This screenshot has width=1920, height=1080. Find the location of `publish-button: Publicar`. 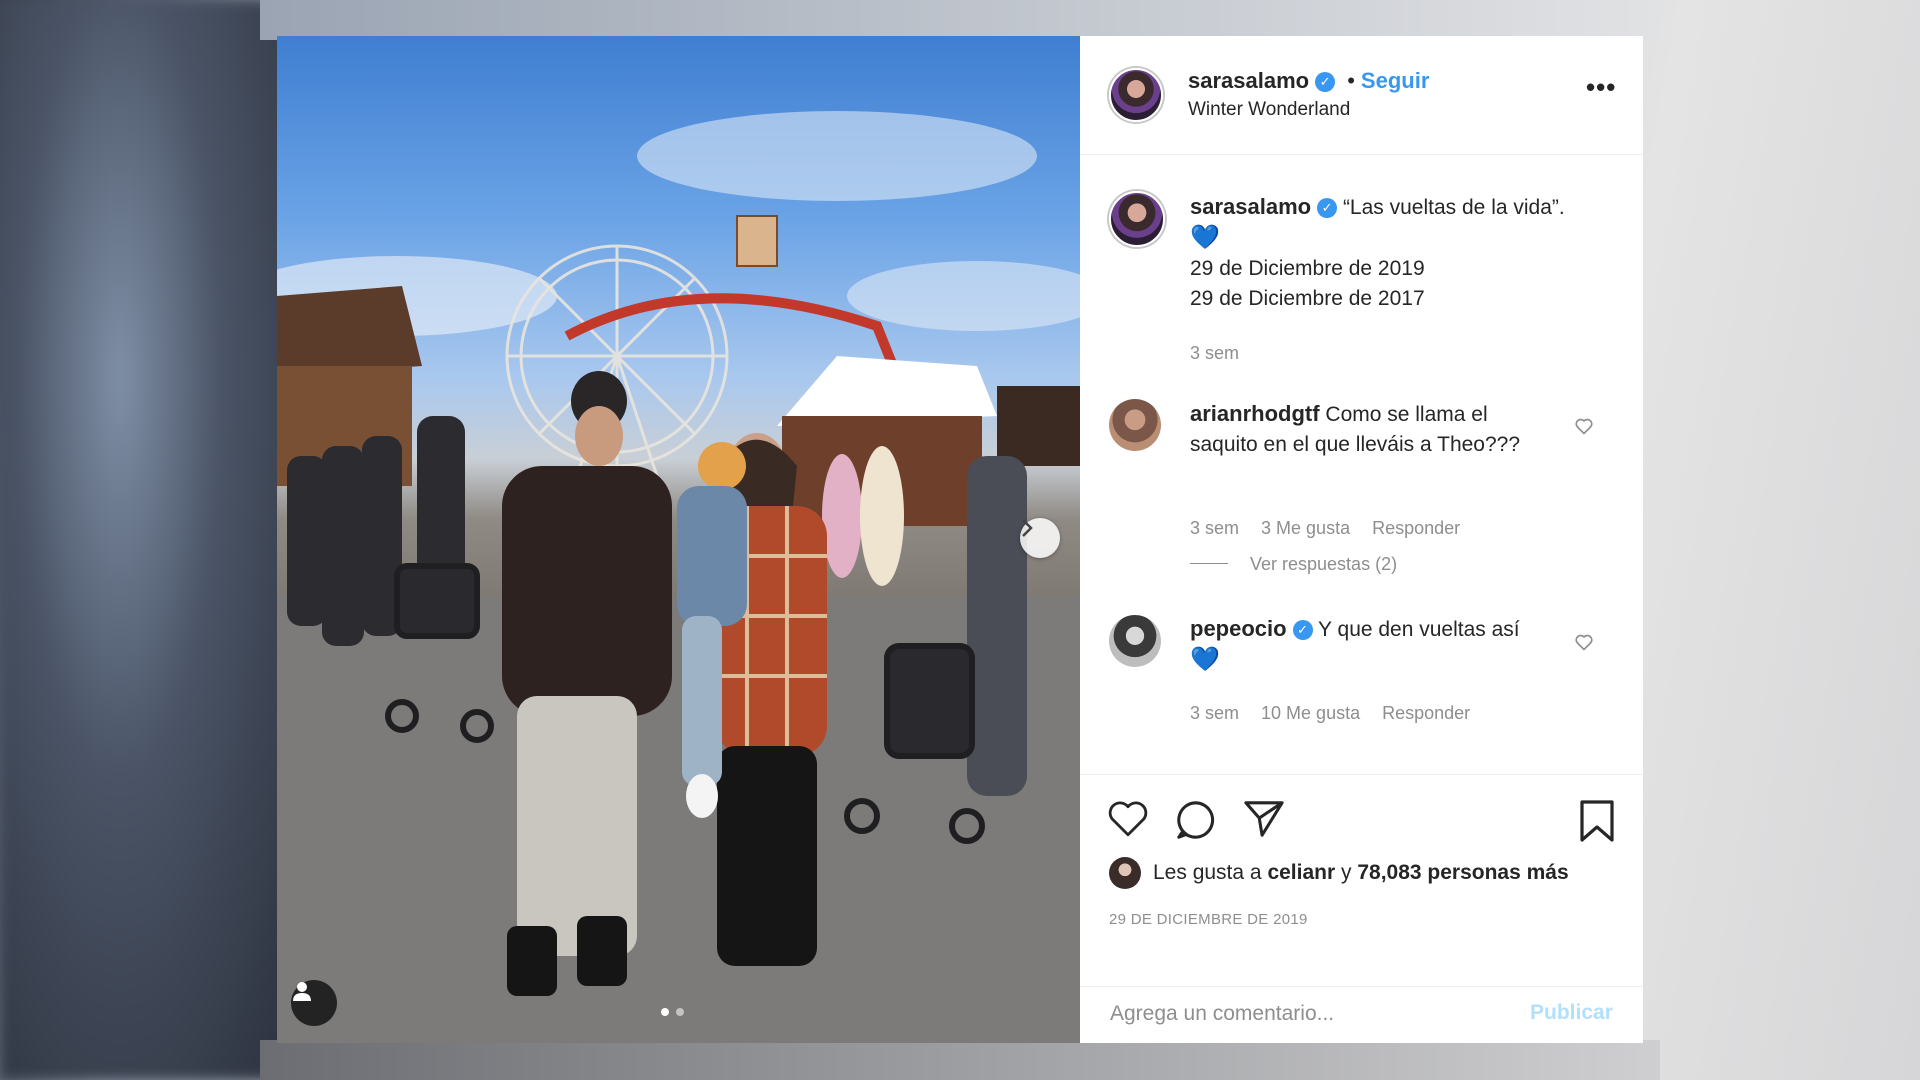

publish-button: Publicar is located at coordinates (1571, 1013).